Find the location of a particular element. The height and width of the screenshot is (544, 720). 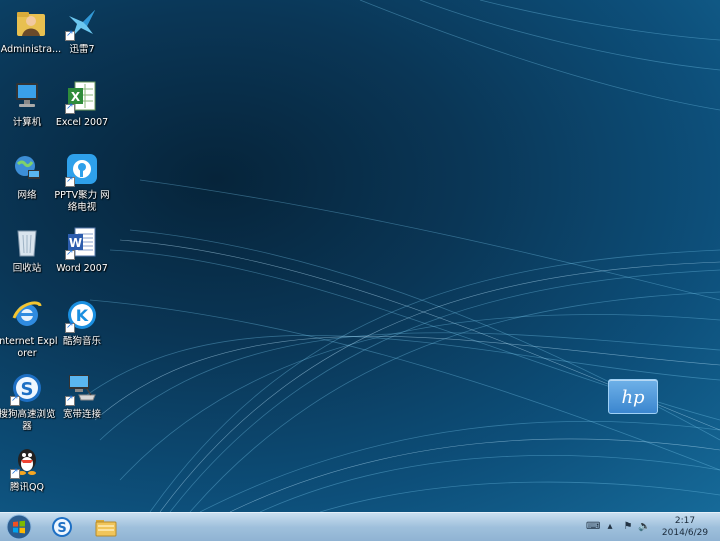

volume-muted-icon: 🔈 is located at coordinates (644, 527).